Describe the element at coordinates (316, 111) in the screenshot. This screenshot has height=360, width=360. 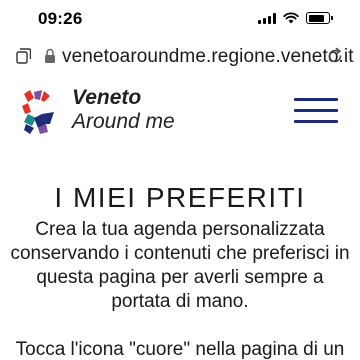
I see `hamburger-menu-icon` at that location.